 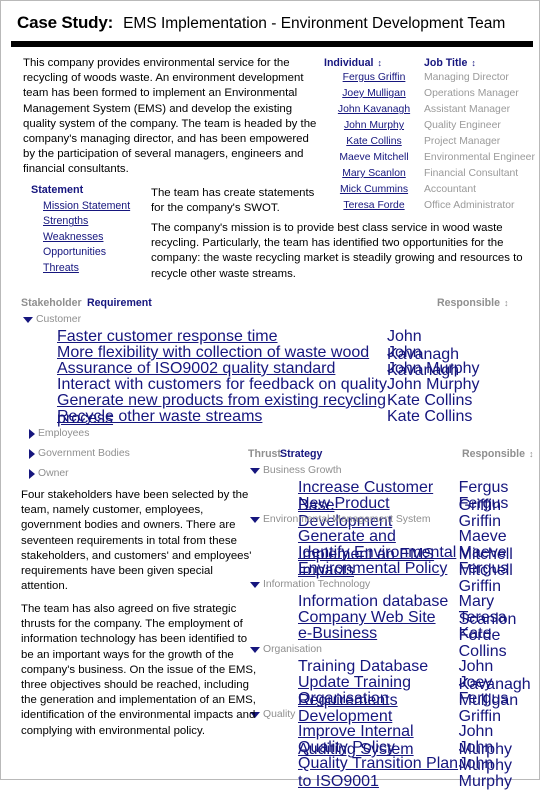 I want to click on individual-cell: Maeve Mitchell, so click(x=374, y=157).